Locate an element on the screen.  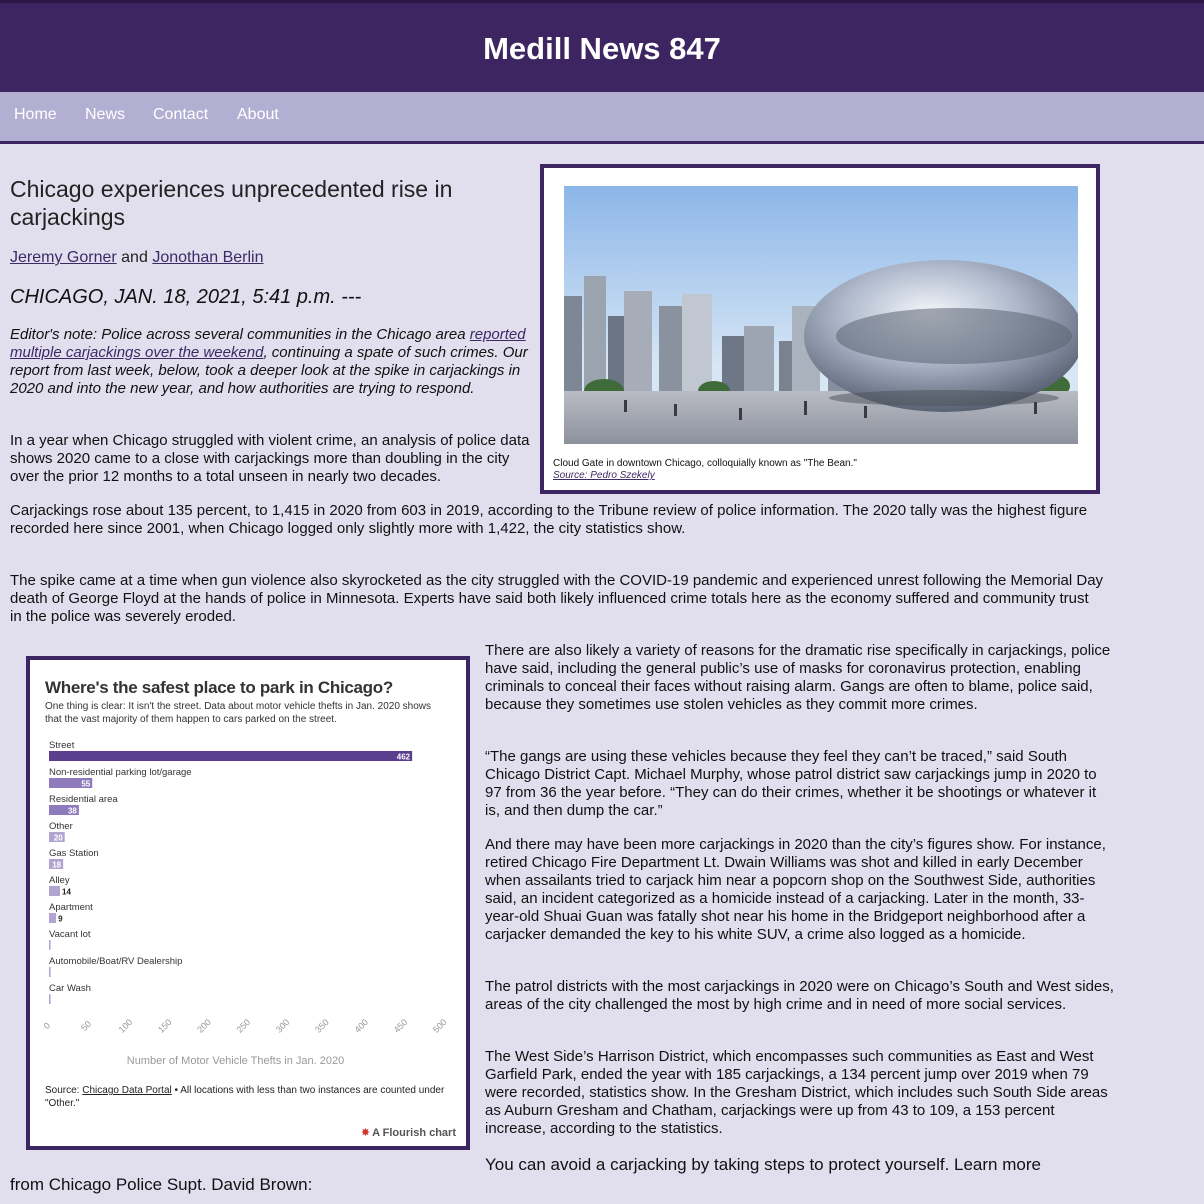
nav-news: News is located at coordinates (105, 115).